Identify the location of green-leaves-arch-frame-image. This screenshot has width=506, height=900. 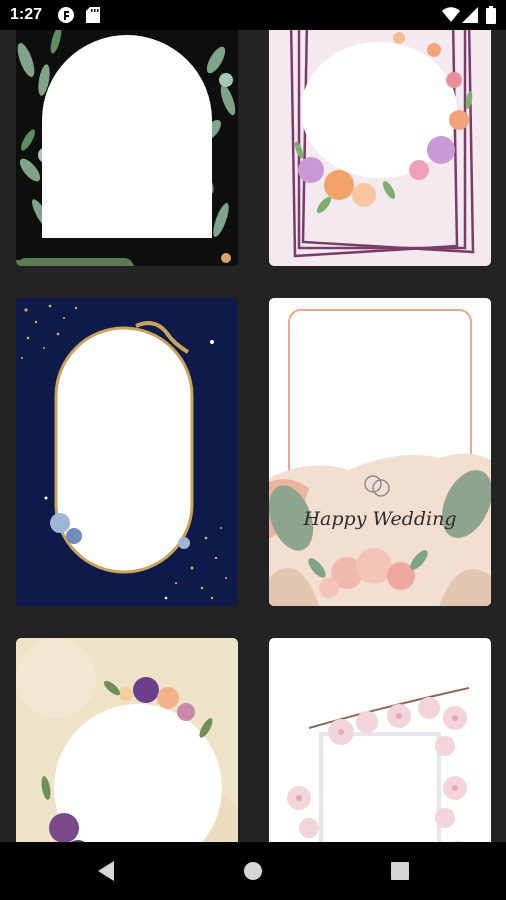
(127, 148).